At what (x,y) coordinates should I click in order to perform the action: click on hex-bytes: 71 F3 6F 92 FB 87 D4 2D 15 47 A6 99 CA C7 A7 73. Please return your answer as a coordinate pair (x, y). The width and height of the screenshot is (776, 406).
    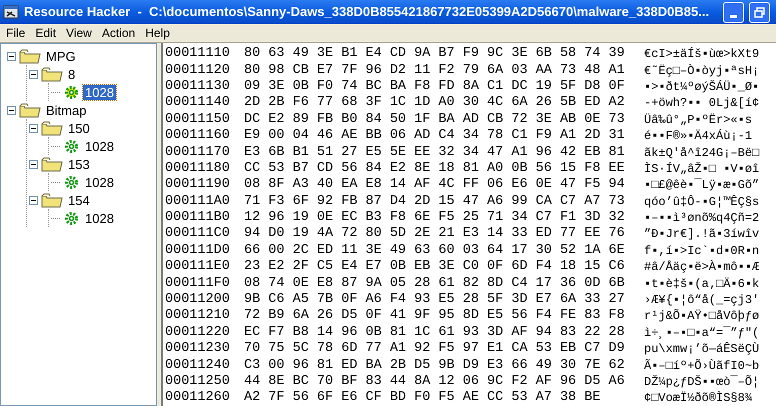
    Looking at the image, I should click on (435, 202).